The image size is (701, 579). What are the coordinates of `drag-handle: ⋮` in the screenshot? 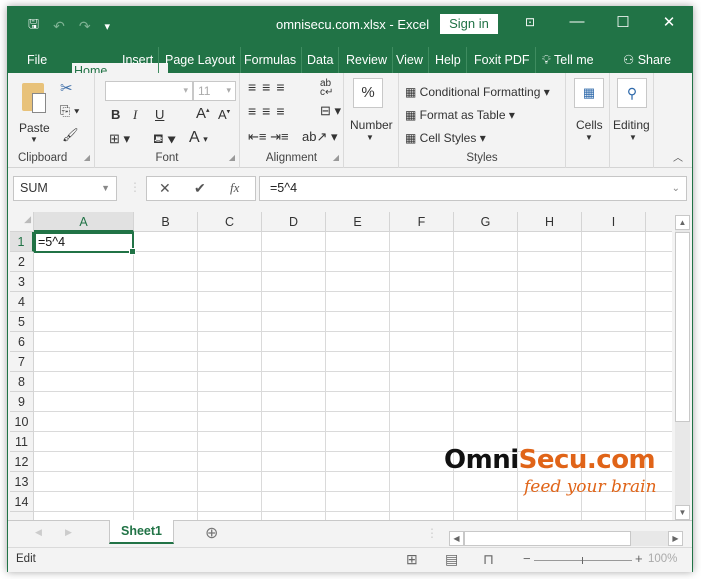 It's located at (135, 187).